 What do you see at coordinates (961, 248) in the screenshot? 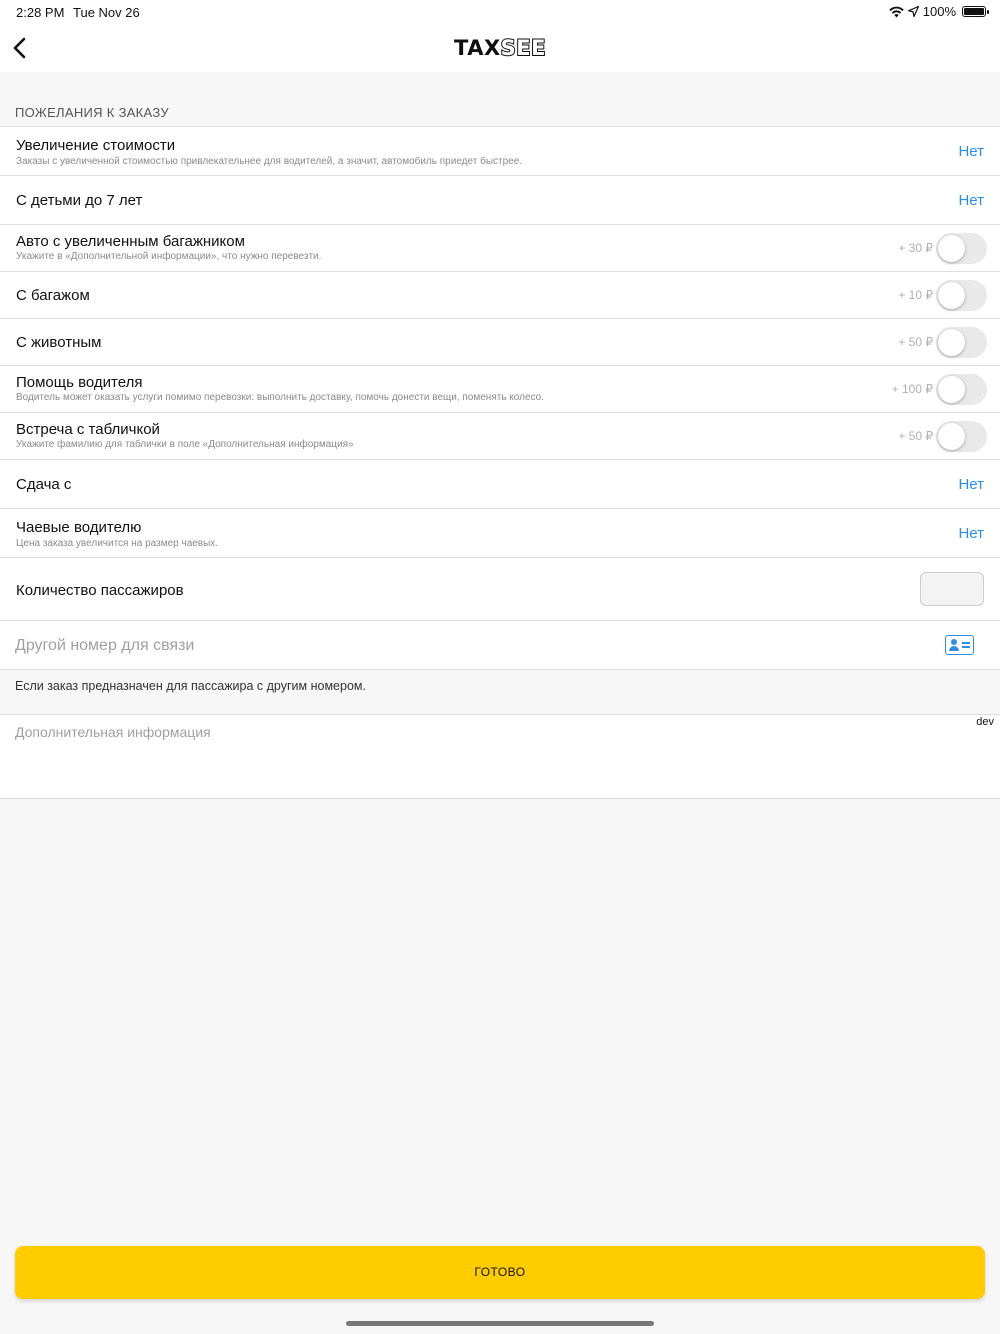
I see `big-trunk-toggle` at bounding box center [961, 248].